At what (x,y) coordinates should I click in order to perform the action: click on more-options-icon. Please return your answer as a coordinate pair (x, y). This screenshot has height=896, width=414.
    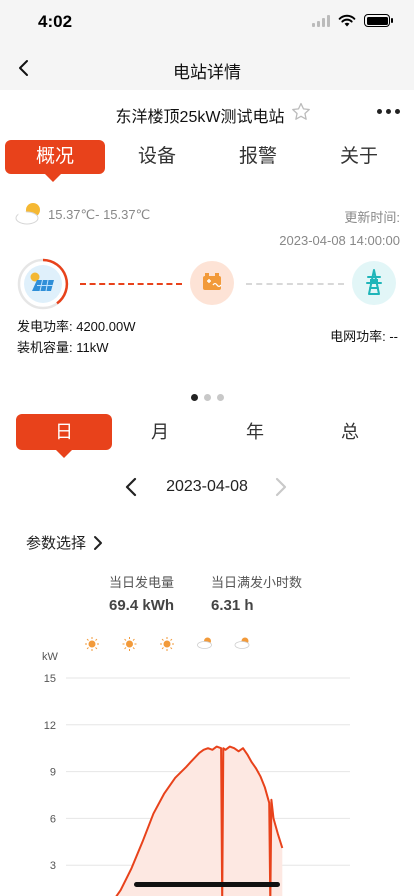
    Looking at the image, I should click on (388, 111).